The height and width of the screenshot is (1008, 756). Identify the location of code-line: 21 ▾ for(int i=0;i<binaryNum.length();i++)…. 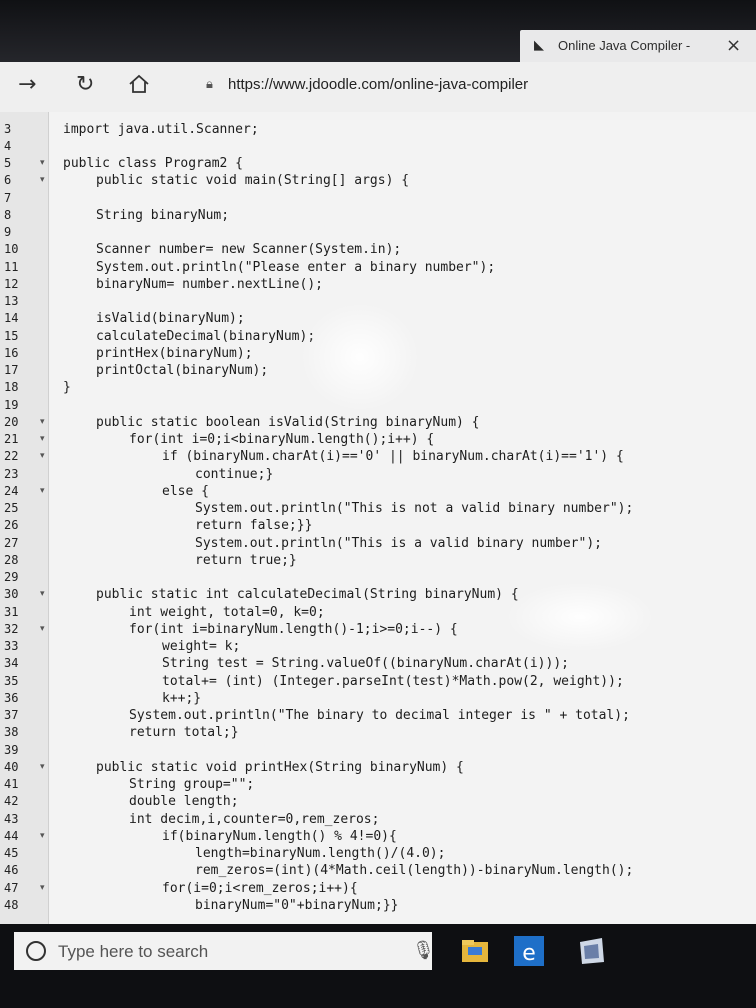
(378, 439).